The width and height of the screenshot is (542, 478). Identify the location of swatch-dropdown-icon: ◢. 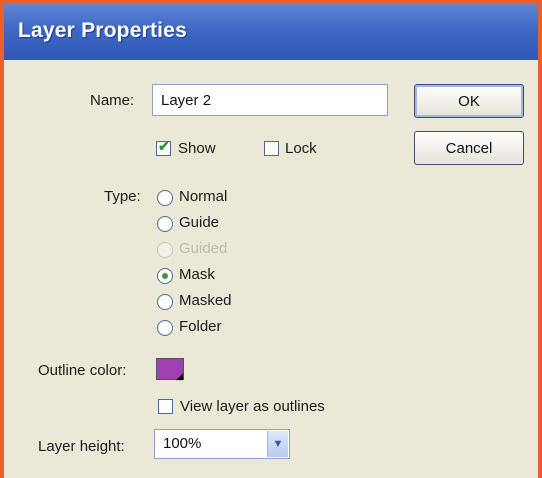
(179, 376).